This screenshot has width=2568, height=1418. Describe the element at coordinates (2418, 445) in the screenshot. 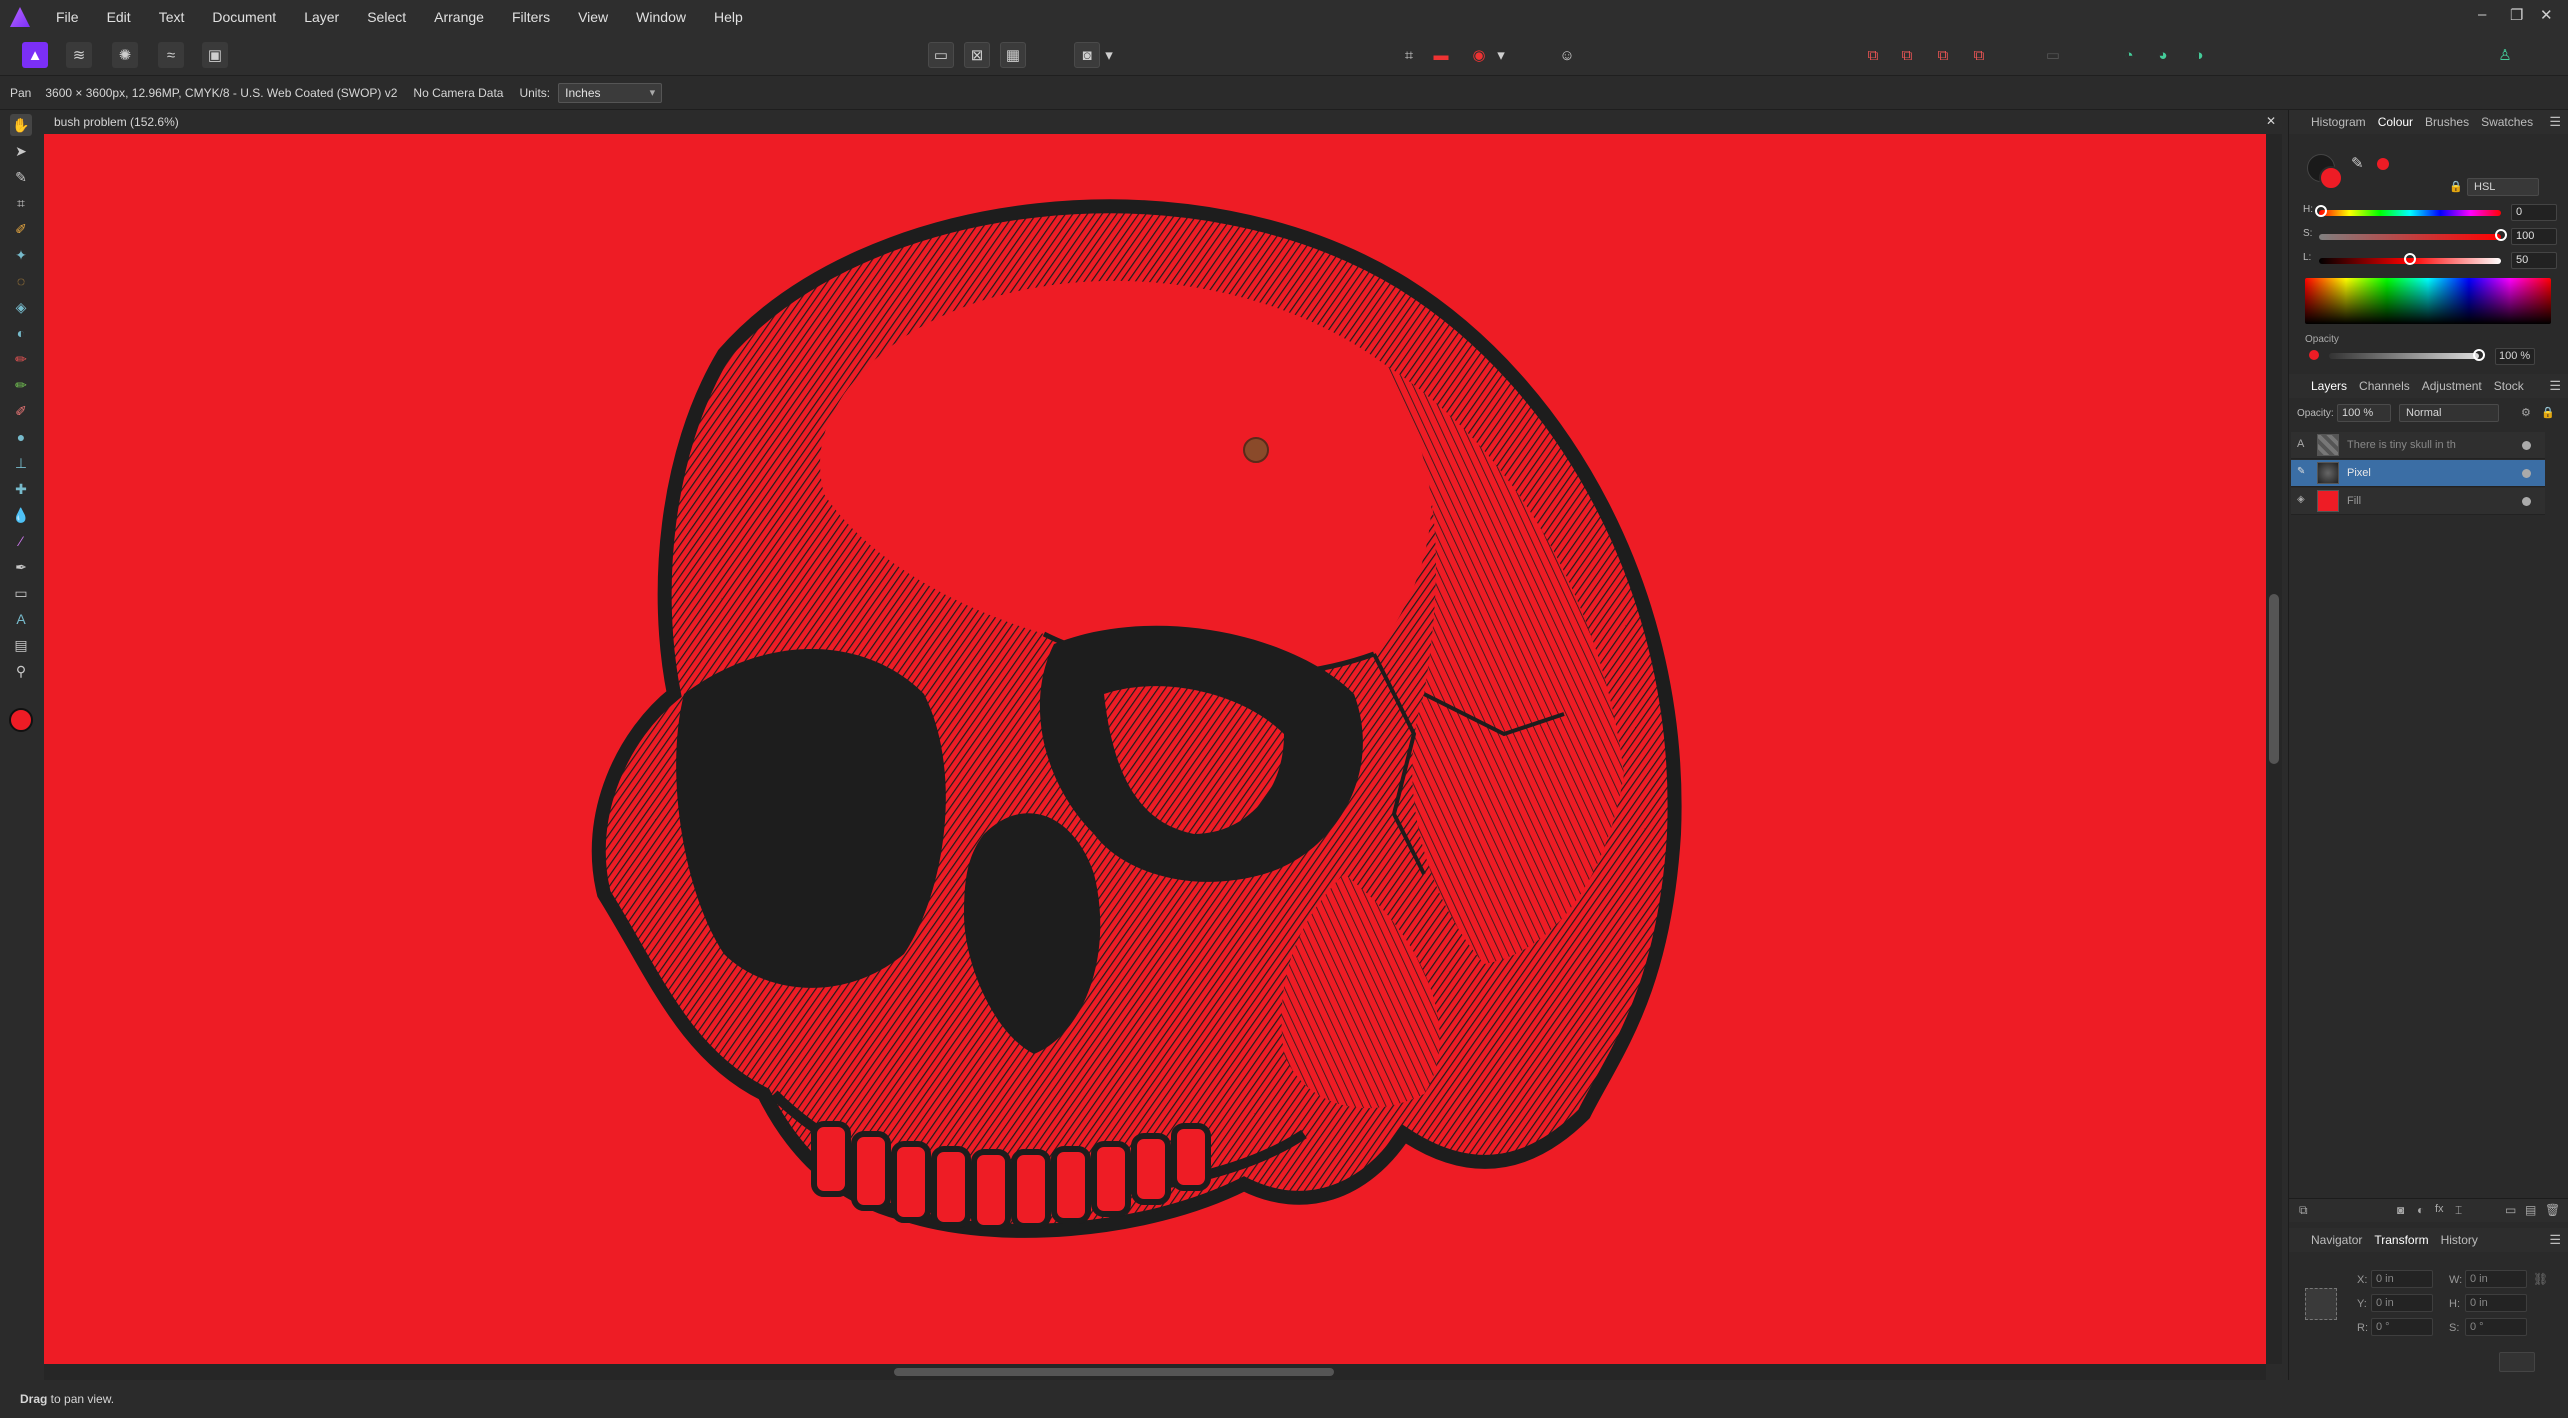

I see `layer-row: A There is tiny skull in th` at that location.